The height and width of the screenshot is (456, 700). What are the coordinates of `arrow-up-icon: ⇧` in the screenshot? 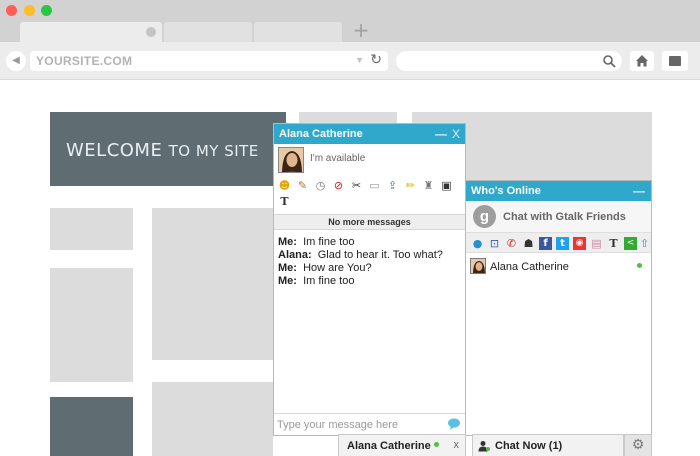 It's located at (644, 243).